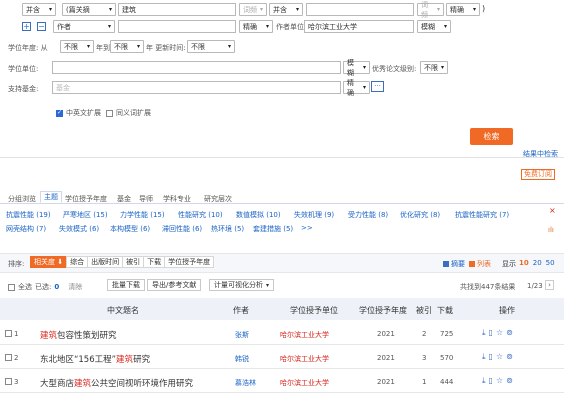 The width and height of the screenshot is (564, 401). I want to click on add-row-icon: +, so click(26, 26).